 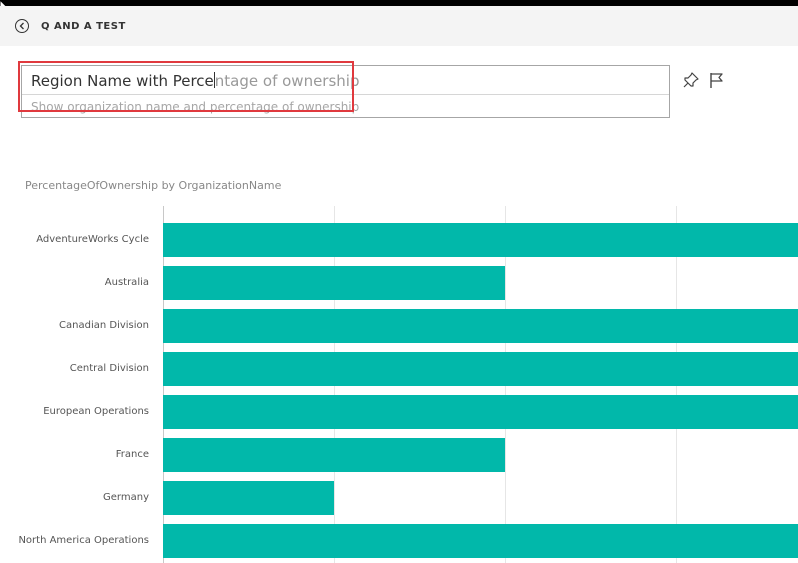 I want to click on category-label: France, so click(x=132, y=454).